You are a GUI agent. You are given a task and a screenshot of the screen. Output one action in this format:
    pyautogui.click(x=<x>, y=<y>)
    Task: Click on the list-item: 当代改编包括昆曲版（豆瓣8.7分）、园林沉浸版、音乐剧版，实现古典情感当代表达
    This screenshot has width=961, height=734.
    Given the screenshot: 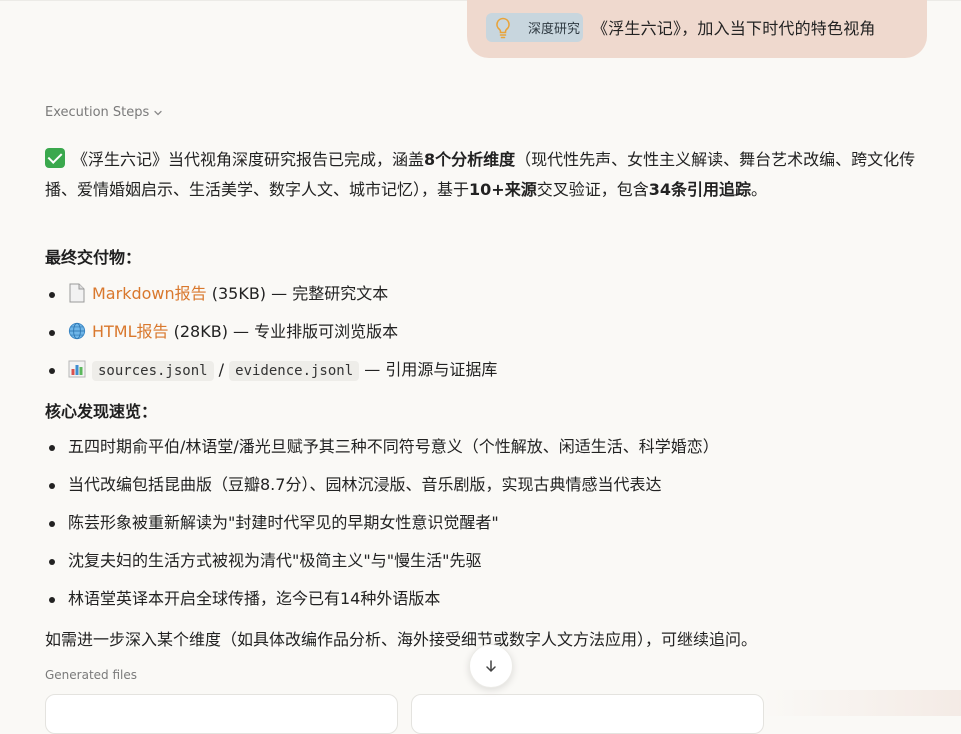 What is the action you would take?
    pyautogui.click(x=485, y=492)
    